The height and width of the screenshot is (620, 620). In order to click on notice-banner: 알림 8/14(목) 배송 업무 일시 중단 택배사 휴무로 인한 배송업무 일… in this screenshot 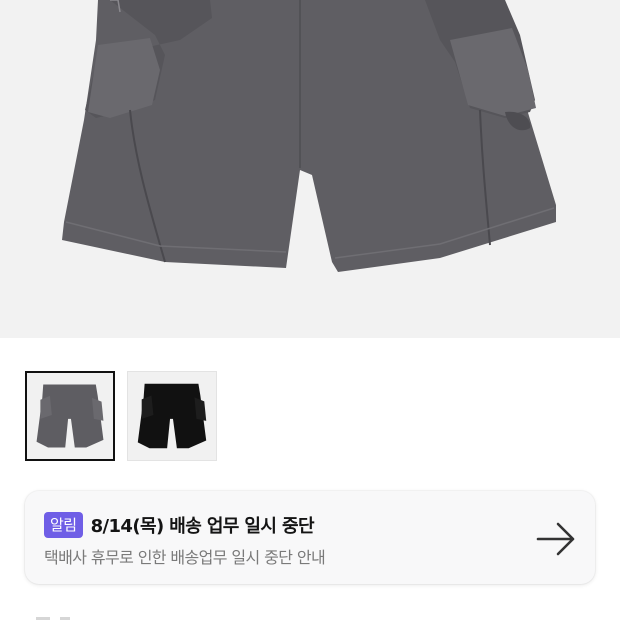, I will do `click(310, 537)`.